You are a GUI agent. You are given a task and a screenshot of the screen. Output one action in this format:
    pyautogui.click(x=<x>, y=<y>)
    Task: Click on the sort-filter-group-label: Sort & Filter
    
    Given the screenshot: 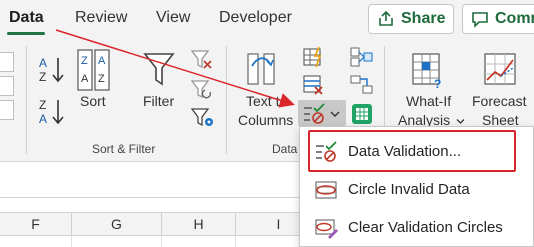 What is the action you would take?
    pyautogui.click(x=124, y=149)
    